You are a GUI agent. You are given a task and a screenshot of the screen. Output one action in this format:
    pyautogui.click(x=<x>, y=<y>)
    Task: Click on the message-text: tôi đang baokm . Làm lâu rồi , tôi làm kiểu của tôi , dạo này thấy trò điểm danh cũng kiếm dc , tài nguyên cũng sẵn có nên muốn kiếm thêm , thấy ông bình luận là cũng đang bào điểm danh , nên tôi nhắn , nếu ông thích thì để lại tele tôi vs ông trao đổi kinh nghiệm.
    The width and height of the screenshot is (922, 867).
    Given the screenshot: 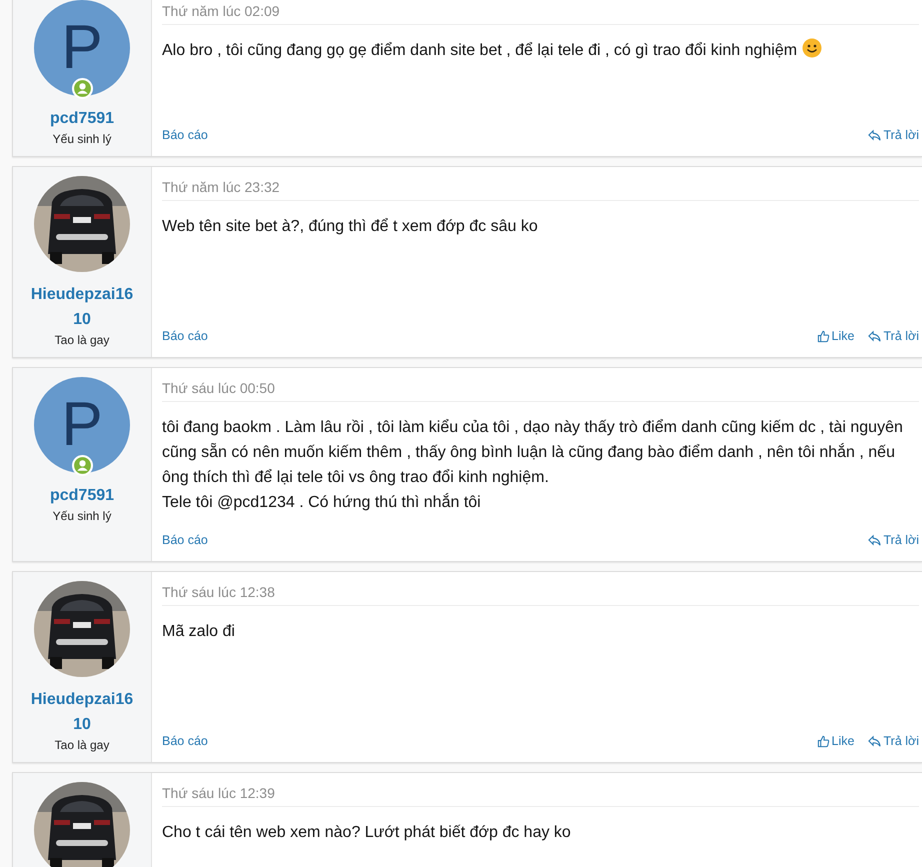 What is the action you would take?
    pyautogui.click(x=533, y=453)
    